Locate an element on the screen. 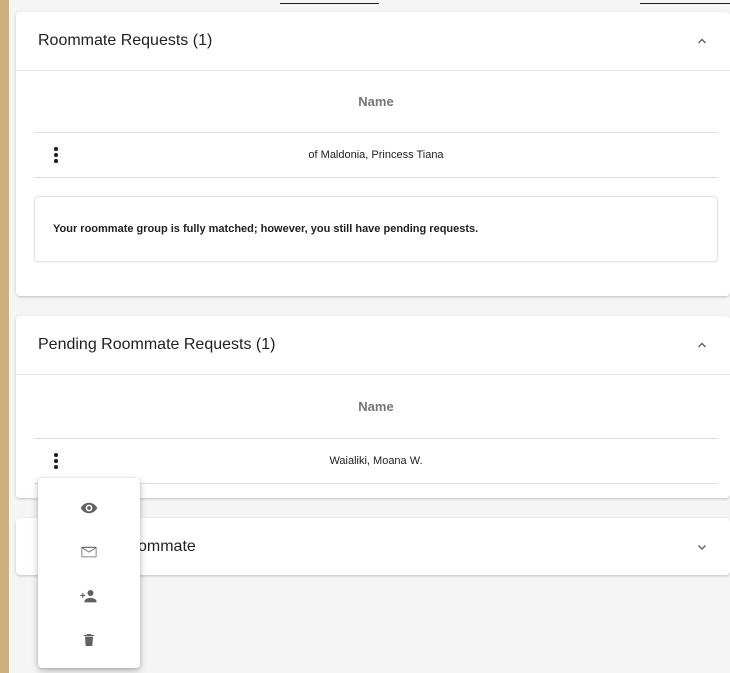 This screenshot has height=673, width=730. add-roommate-menu-item is located at coordinates (89, 596).